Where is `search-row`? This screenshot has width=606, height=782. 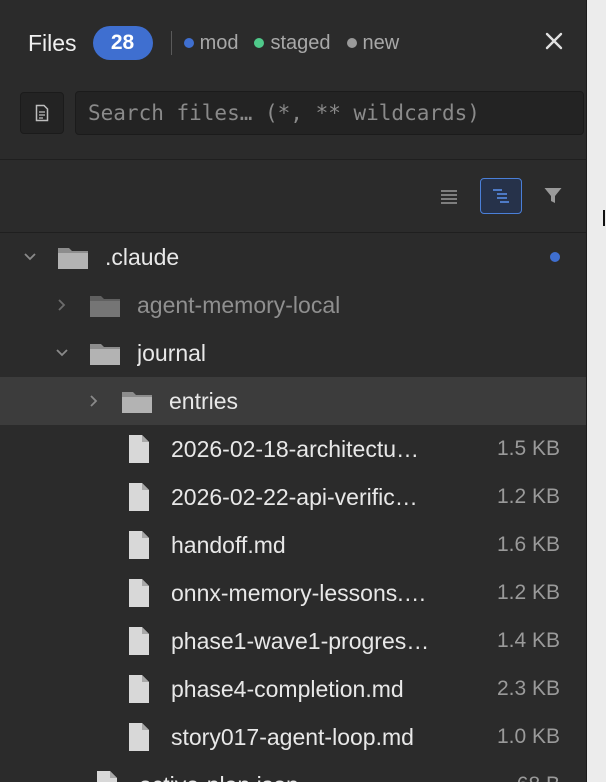
search-row is located at coordinates (293, 113).